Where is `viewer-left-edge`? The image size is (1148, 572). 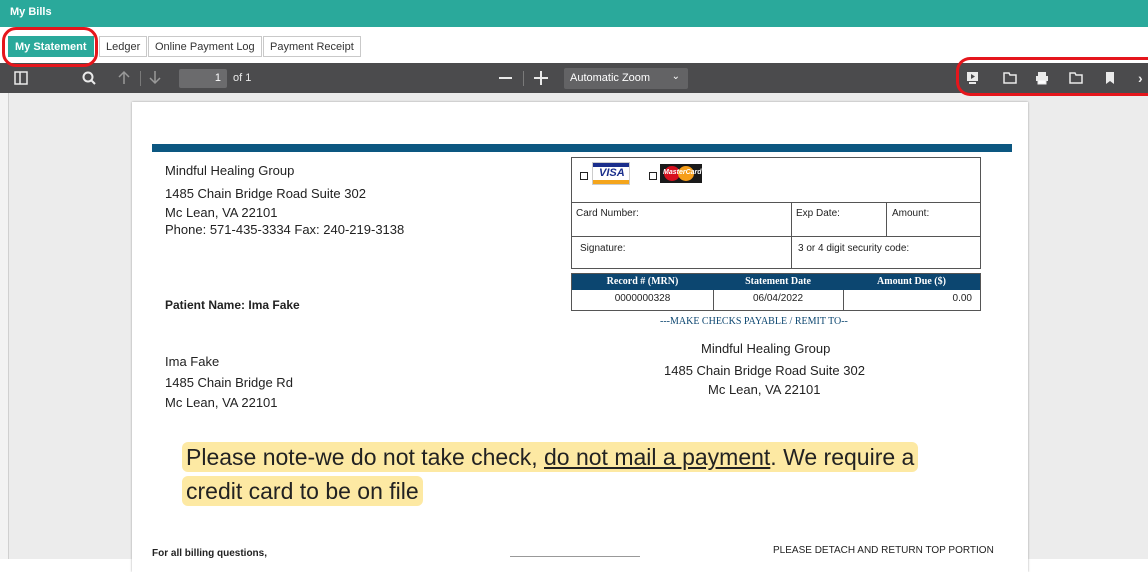
viewer-left-edge is located at coordinates (4, 326).